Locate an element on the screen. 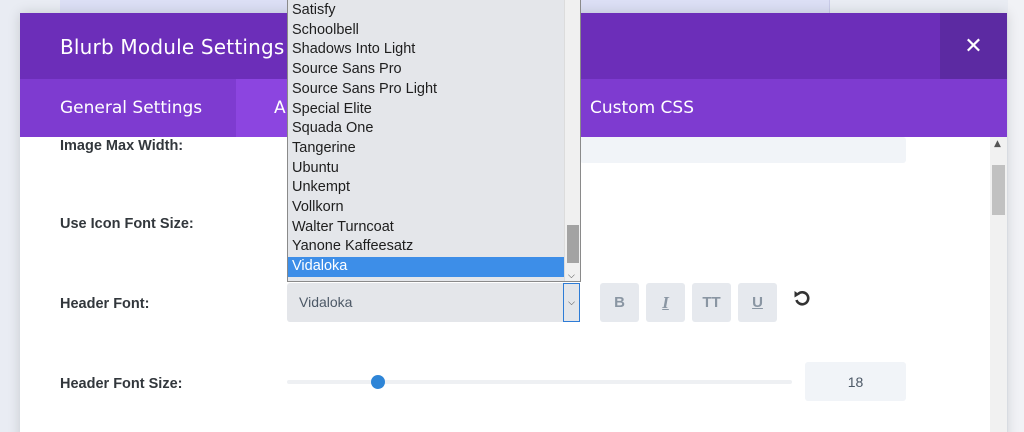 The image size is (1024, 432). header-font-size-input: 18 is located at coordinates (855, 381).